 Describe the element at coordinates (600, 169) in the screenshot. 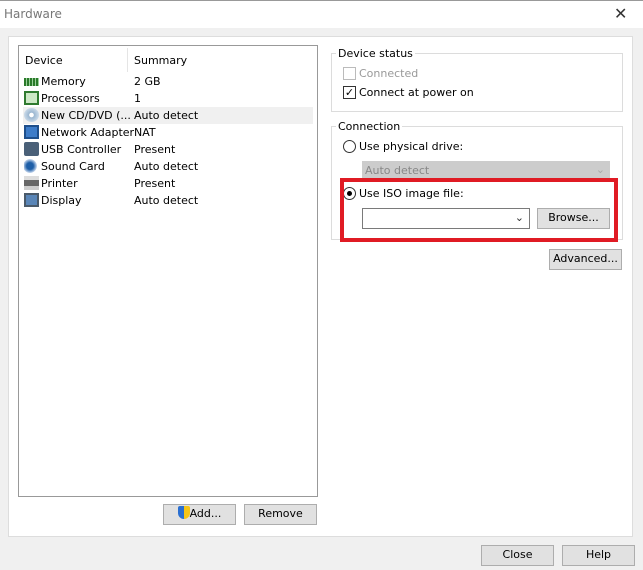

I see `chevron-down-icon: ⌄` at that location.